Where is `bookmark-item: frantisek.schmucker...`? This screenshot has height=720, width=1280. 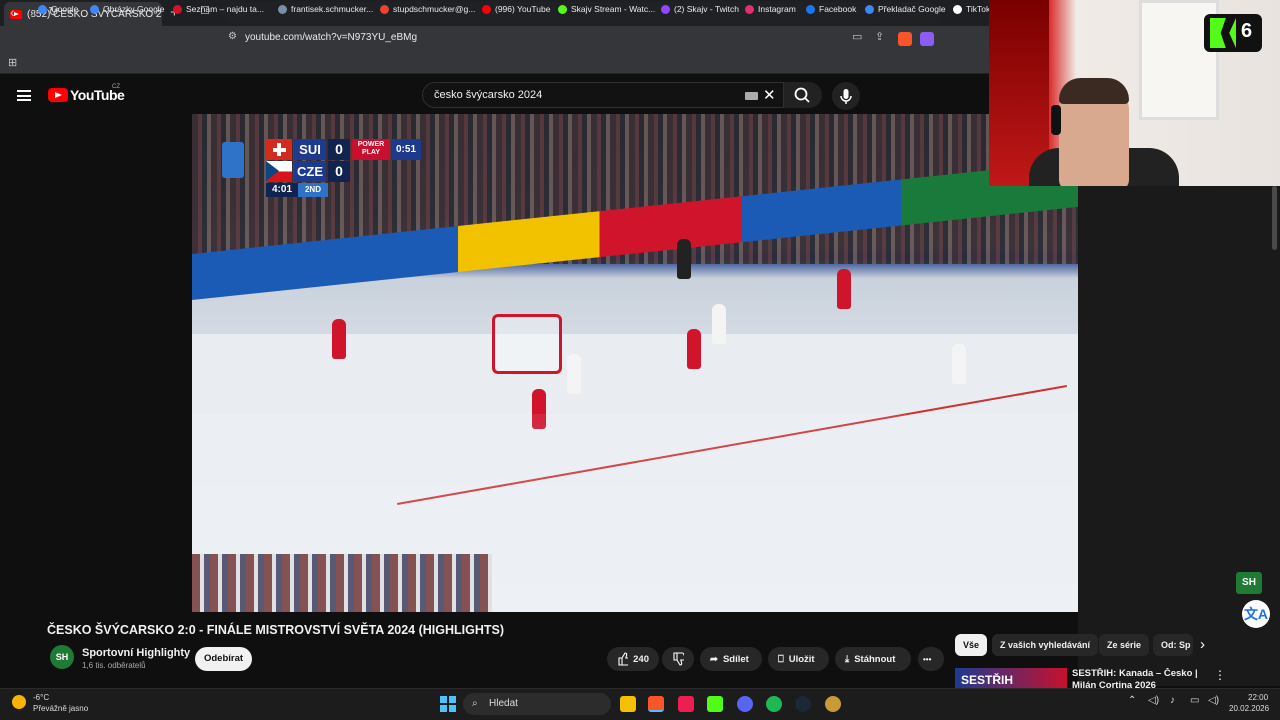
bookmark-item: frantisek.schmucker... is located at coordinates (325, 9).